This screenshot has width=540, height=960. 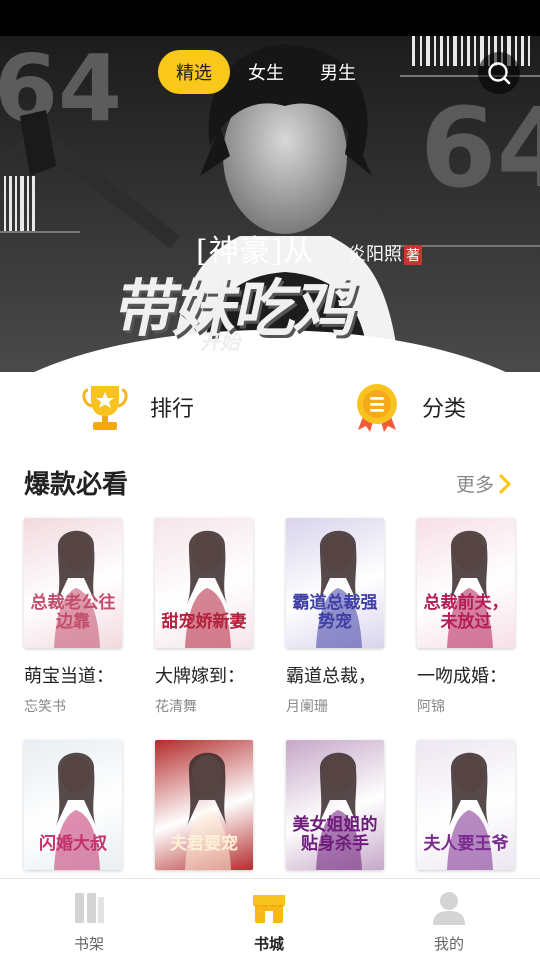 What do you see at coordinates (220, 342) in the screenshot?
I see `banner-title-line3: 开始` at bounding box center [220, 342].